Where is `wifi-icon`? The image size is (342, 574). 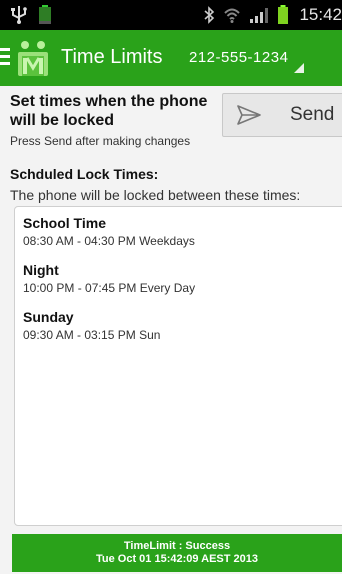
wifi-icon is located at coordinates (232, 15).